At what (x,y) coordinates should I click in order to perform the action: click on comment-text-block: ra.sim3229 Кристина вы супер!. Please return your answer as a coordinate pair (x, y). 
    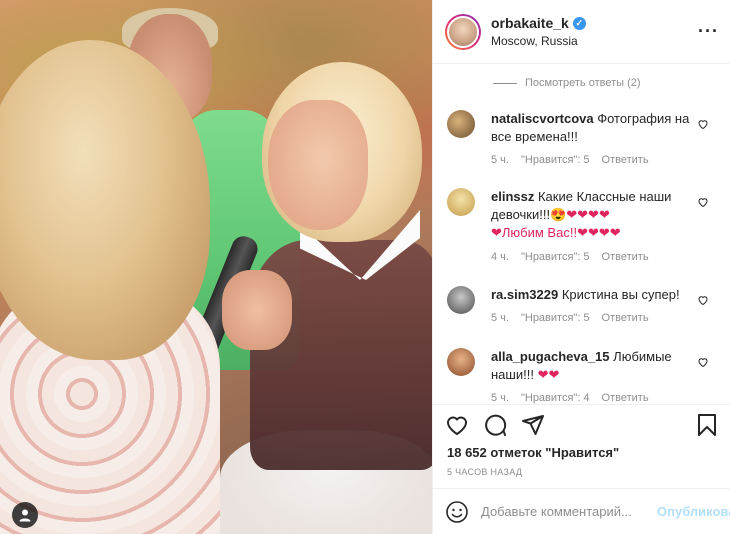
    Looking at the image, I should click on (591, 295).